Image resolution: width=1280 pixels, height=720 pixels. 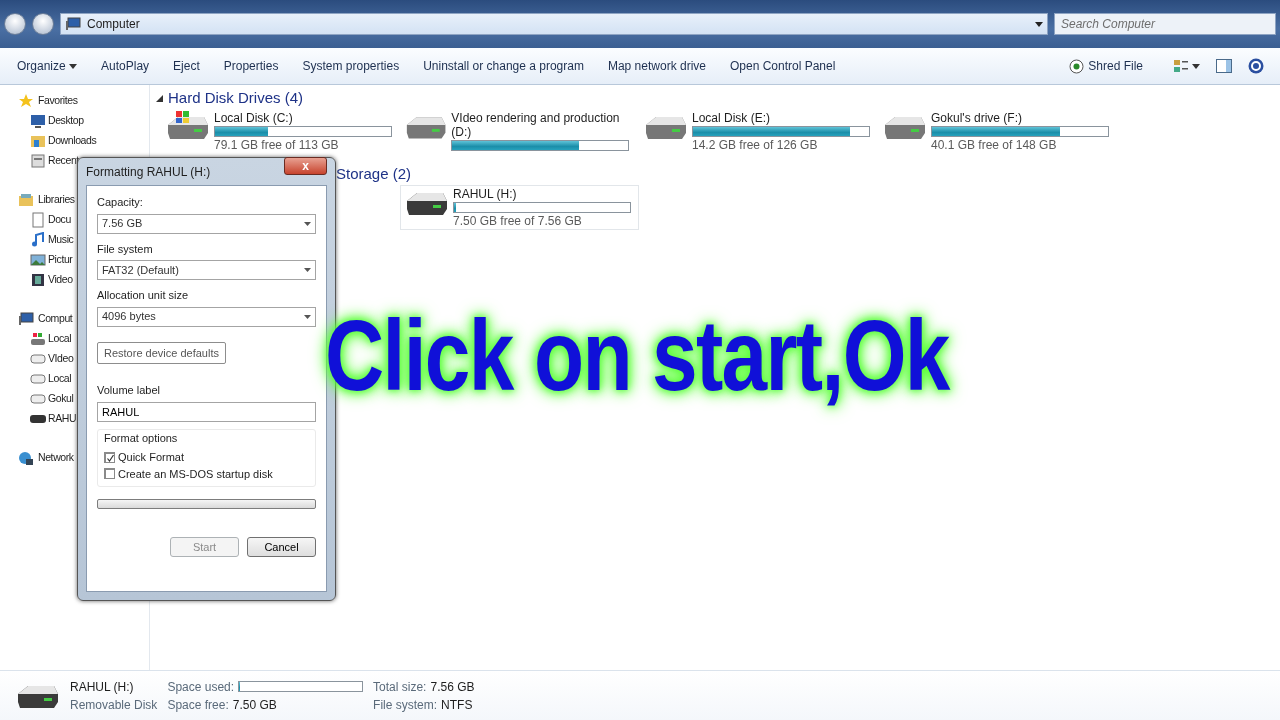 I want to click on picture-icon, so click(x=38, y=260).